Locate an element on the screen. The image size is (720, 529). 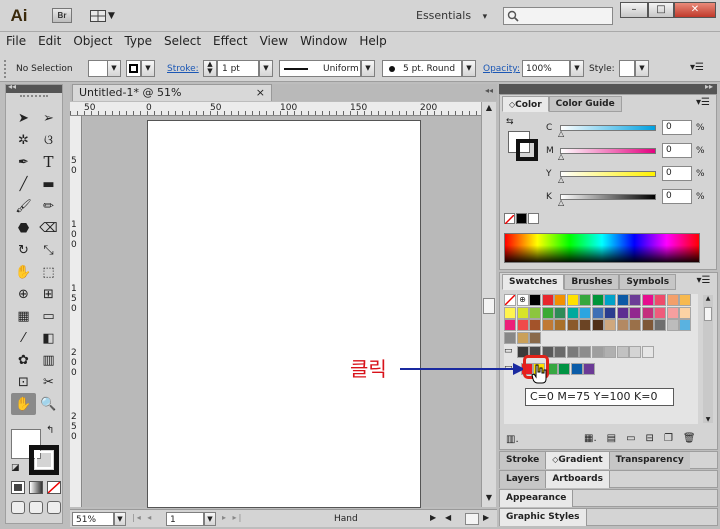
panel-dock-header: ▸▸ is located at coordinates (608, 88).